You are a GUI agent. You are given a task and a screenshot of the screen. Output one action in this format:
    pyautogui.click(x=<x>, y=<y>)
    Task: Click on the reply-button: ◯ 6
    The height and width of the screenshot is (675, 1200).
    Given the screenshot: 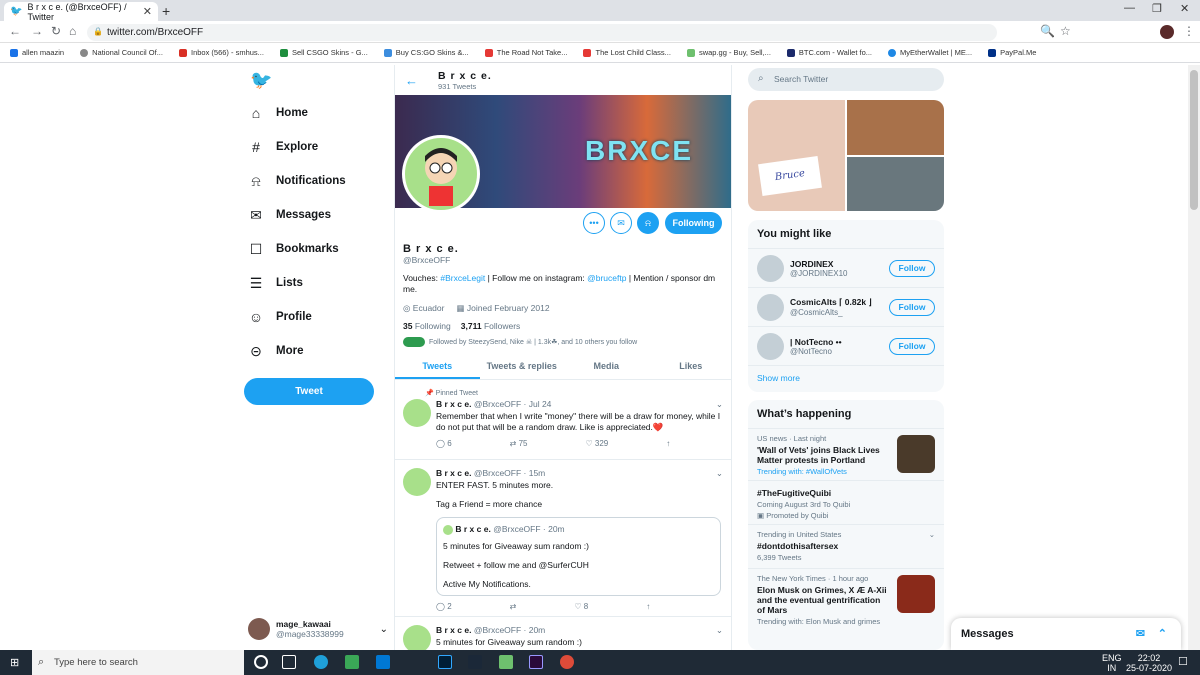 What is the action you would take?
    pyautogui.click(x=444, y=443)
    